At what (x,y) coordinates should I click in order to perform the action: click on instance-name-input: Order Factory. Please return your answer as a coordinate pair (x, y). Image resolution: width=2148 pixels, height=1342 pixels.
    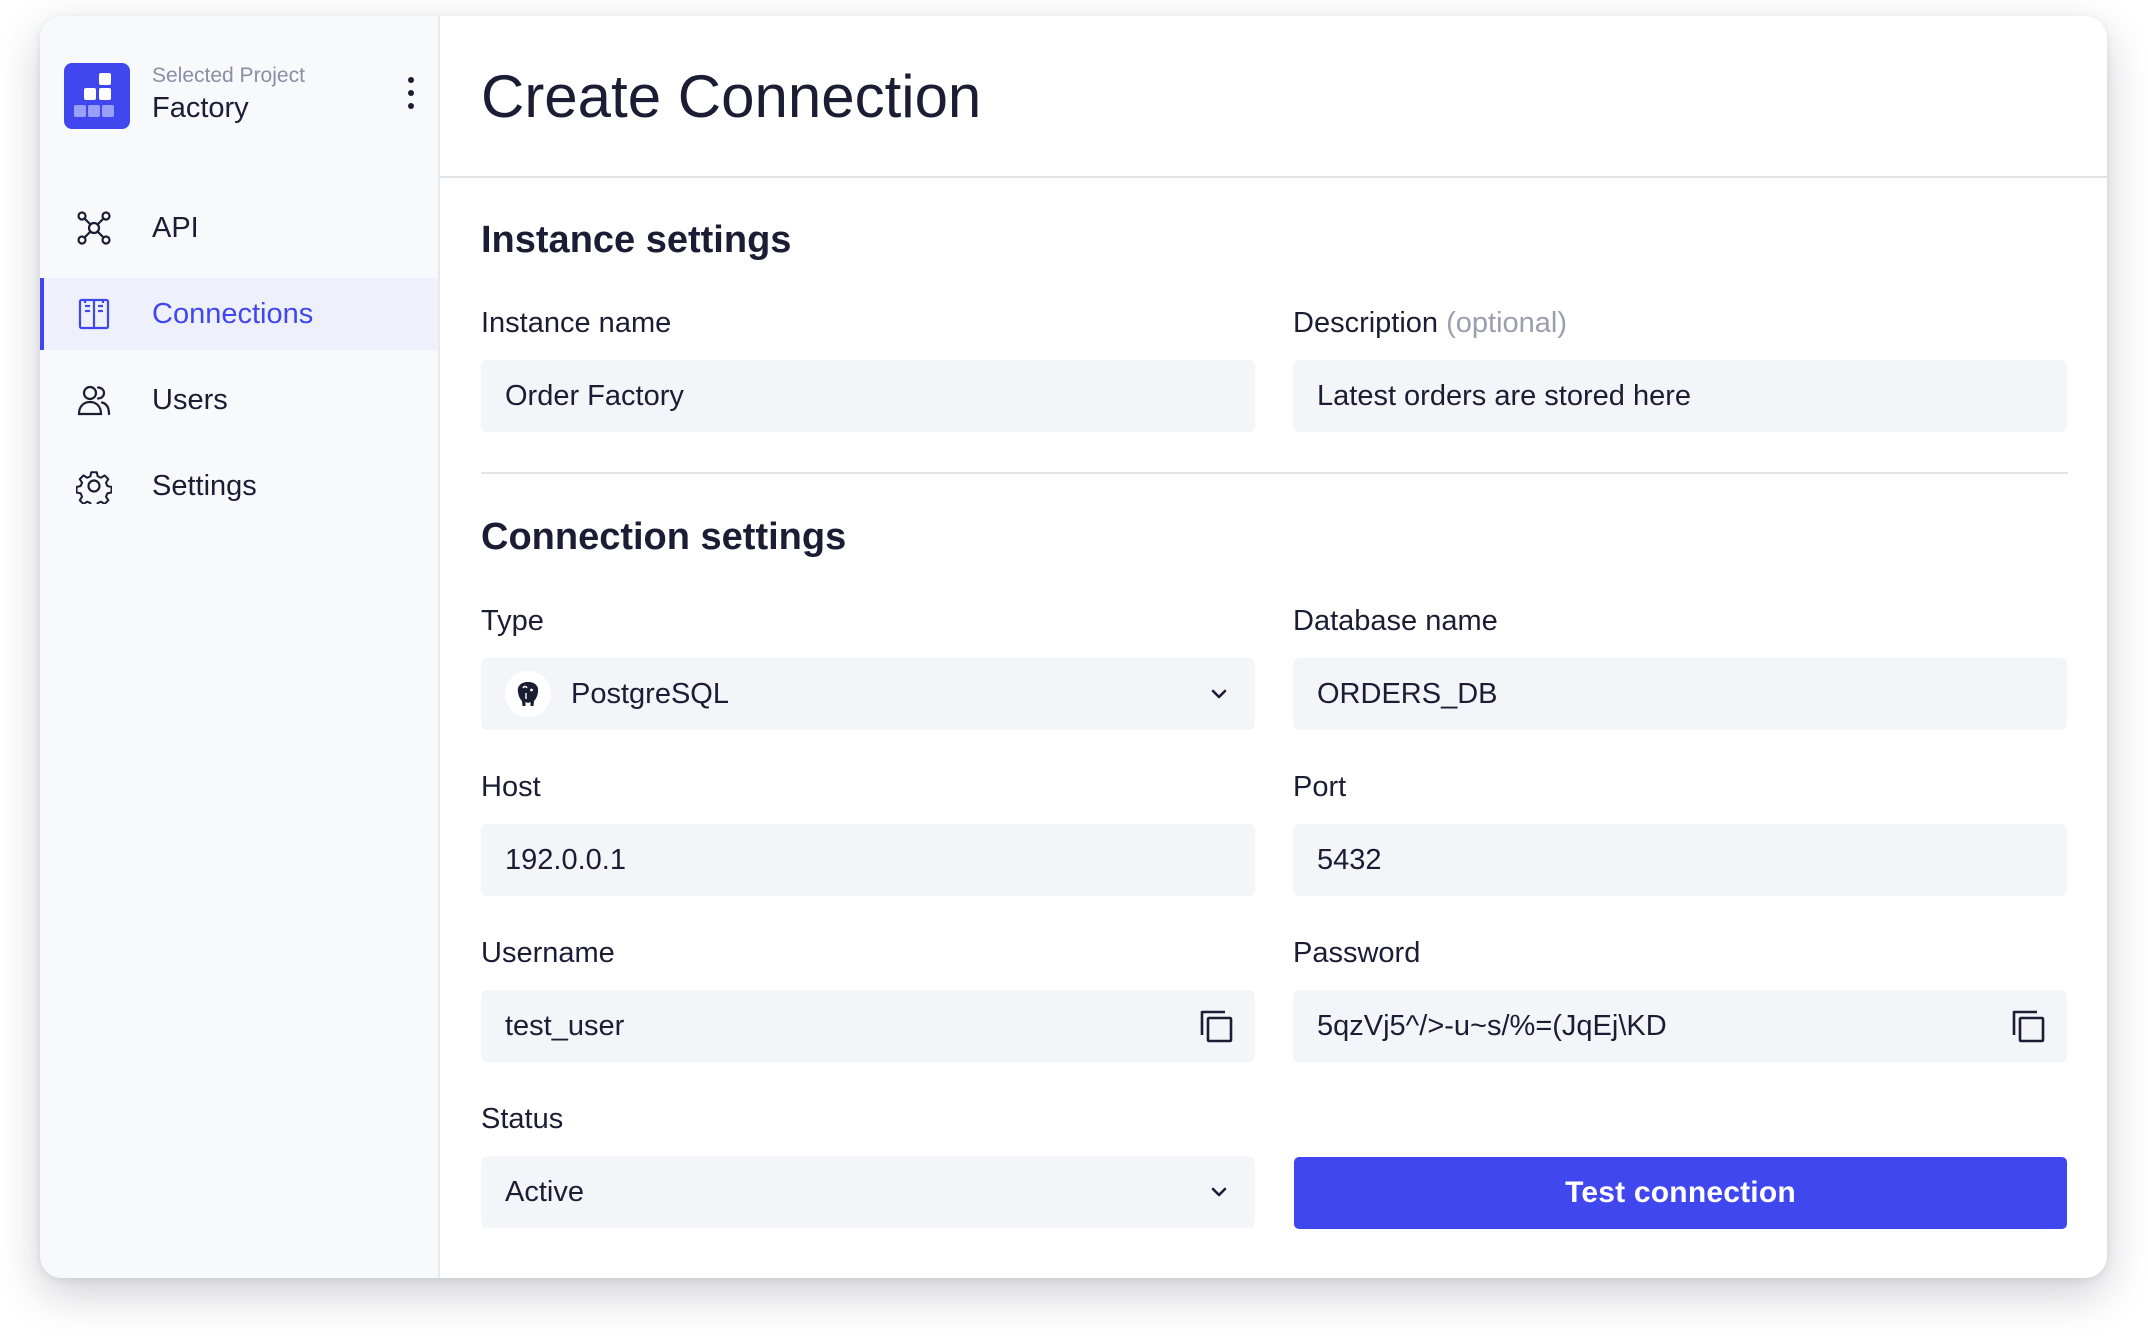
    Looking at the image, I should click on (868, 396).